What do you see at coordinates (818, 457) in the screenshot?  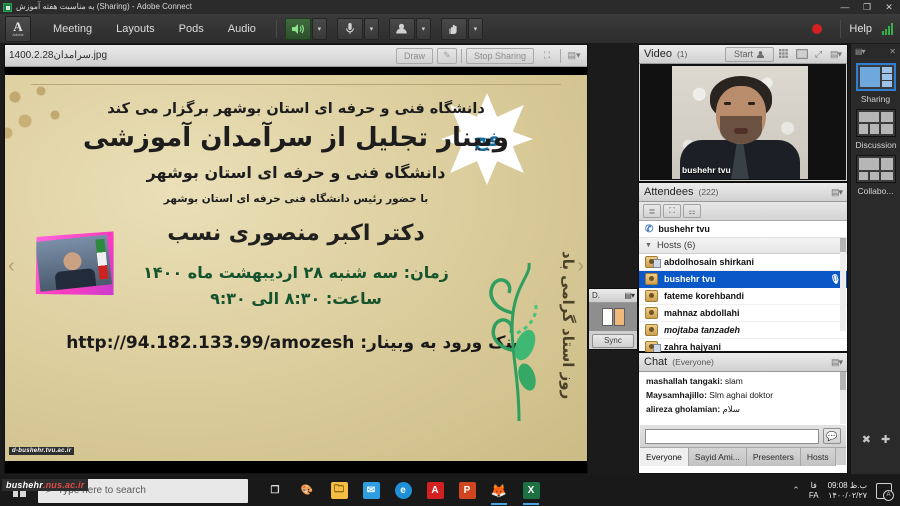 I see `chat-tab-hosts: Hosts` at bounding box center [818, 457].